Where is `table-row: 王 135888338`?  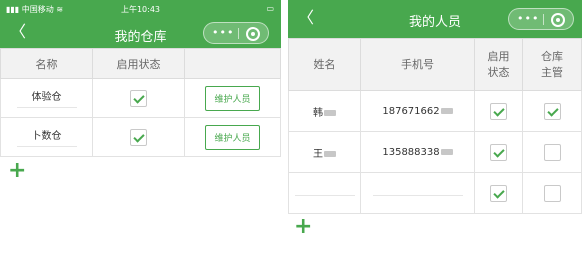 table-row: 王 135888338 is located at coordinates (435, 152).